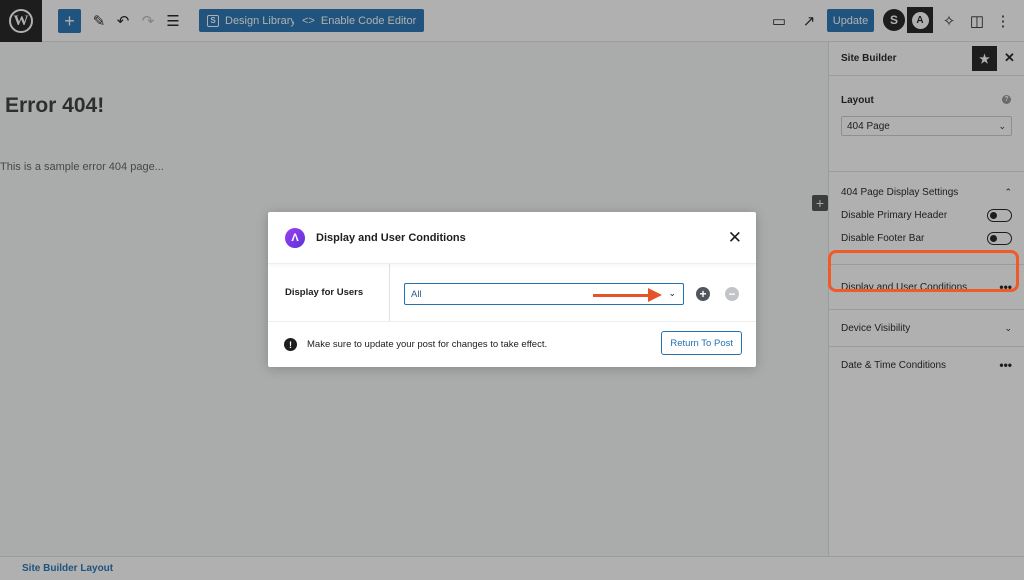  I want to click on modal-header: Λ Display and User Conditions ✕, so click(512, 238).